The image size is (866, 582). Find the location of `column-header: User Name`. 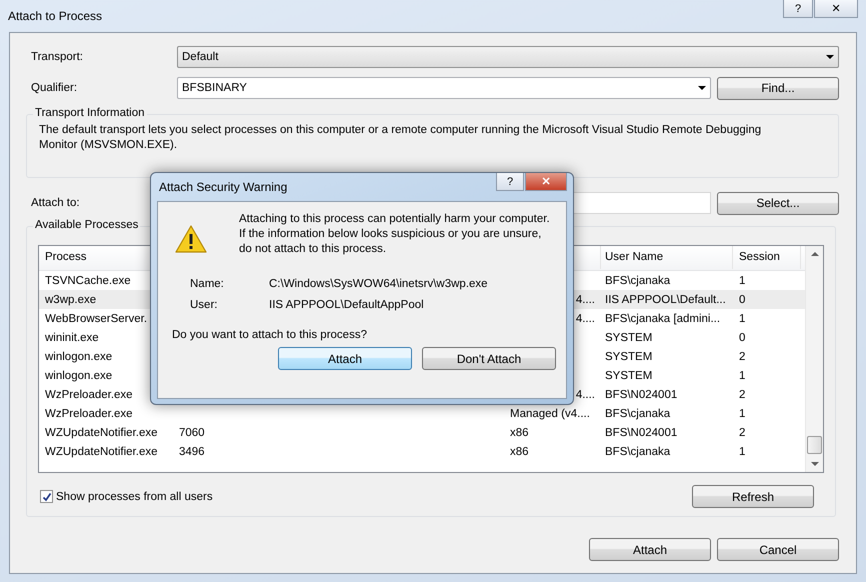

column-header: User Name is located at coordinates (667, 257).